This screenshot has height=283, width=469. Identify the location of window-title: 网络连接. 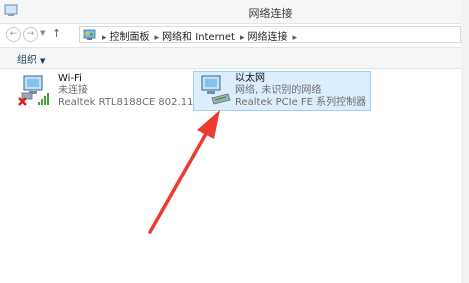
(270, 13).